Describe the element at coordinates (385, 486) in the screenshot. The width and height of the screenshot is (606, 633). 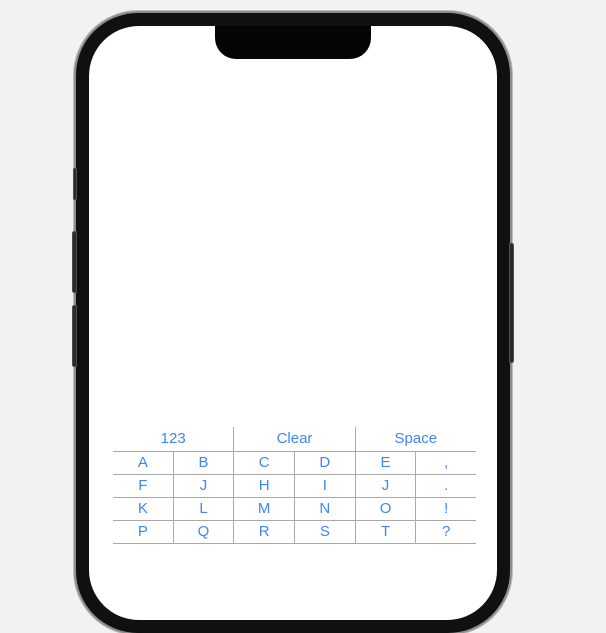
I see `key-j-2: J` at that location.